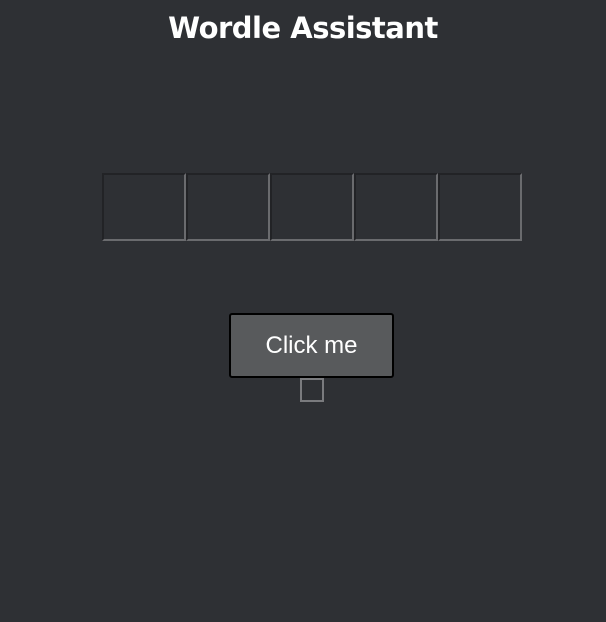  Describe the element at coordinates (312, 390) in the screenshot. I see `option-checkbox` at that location.